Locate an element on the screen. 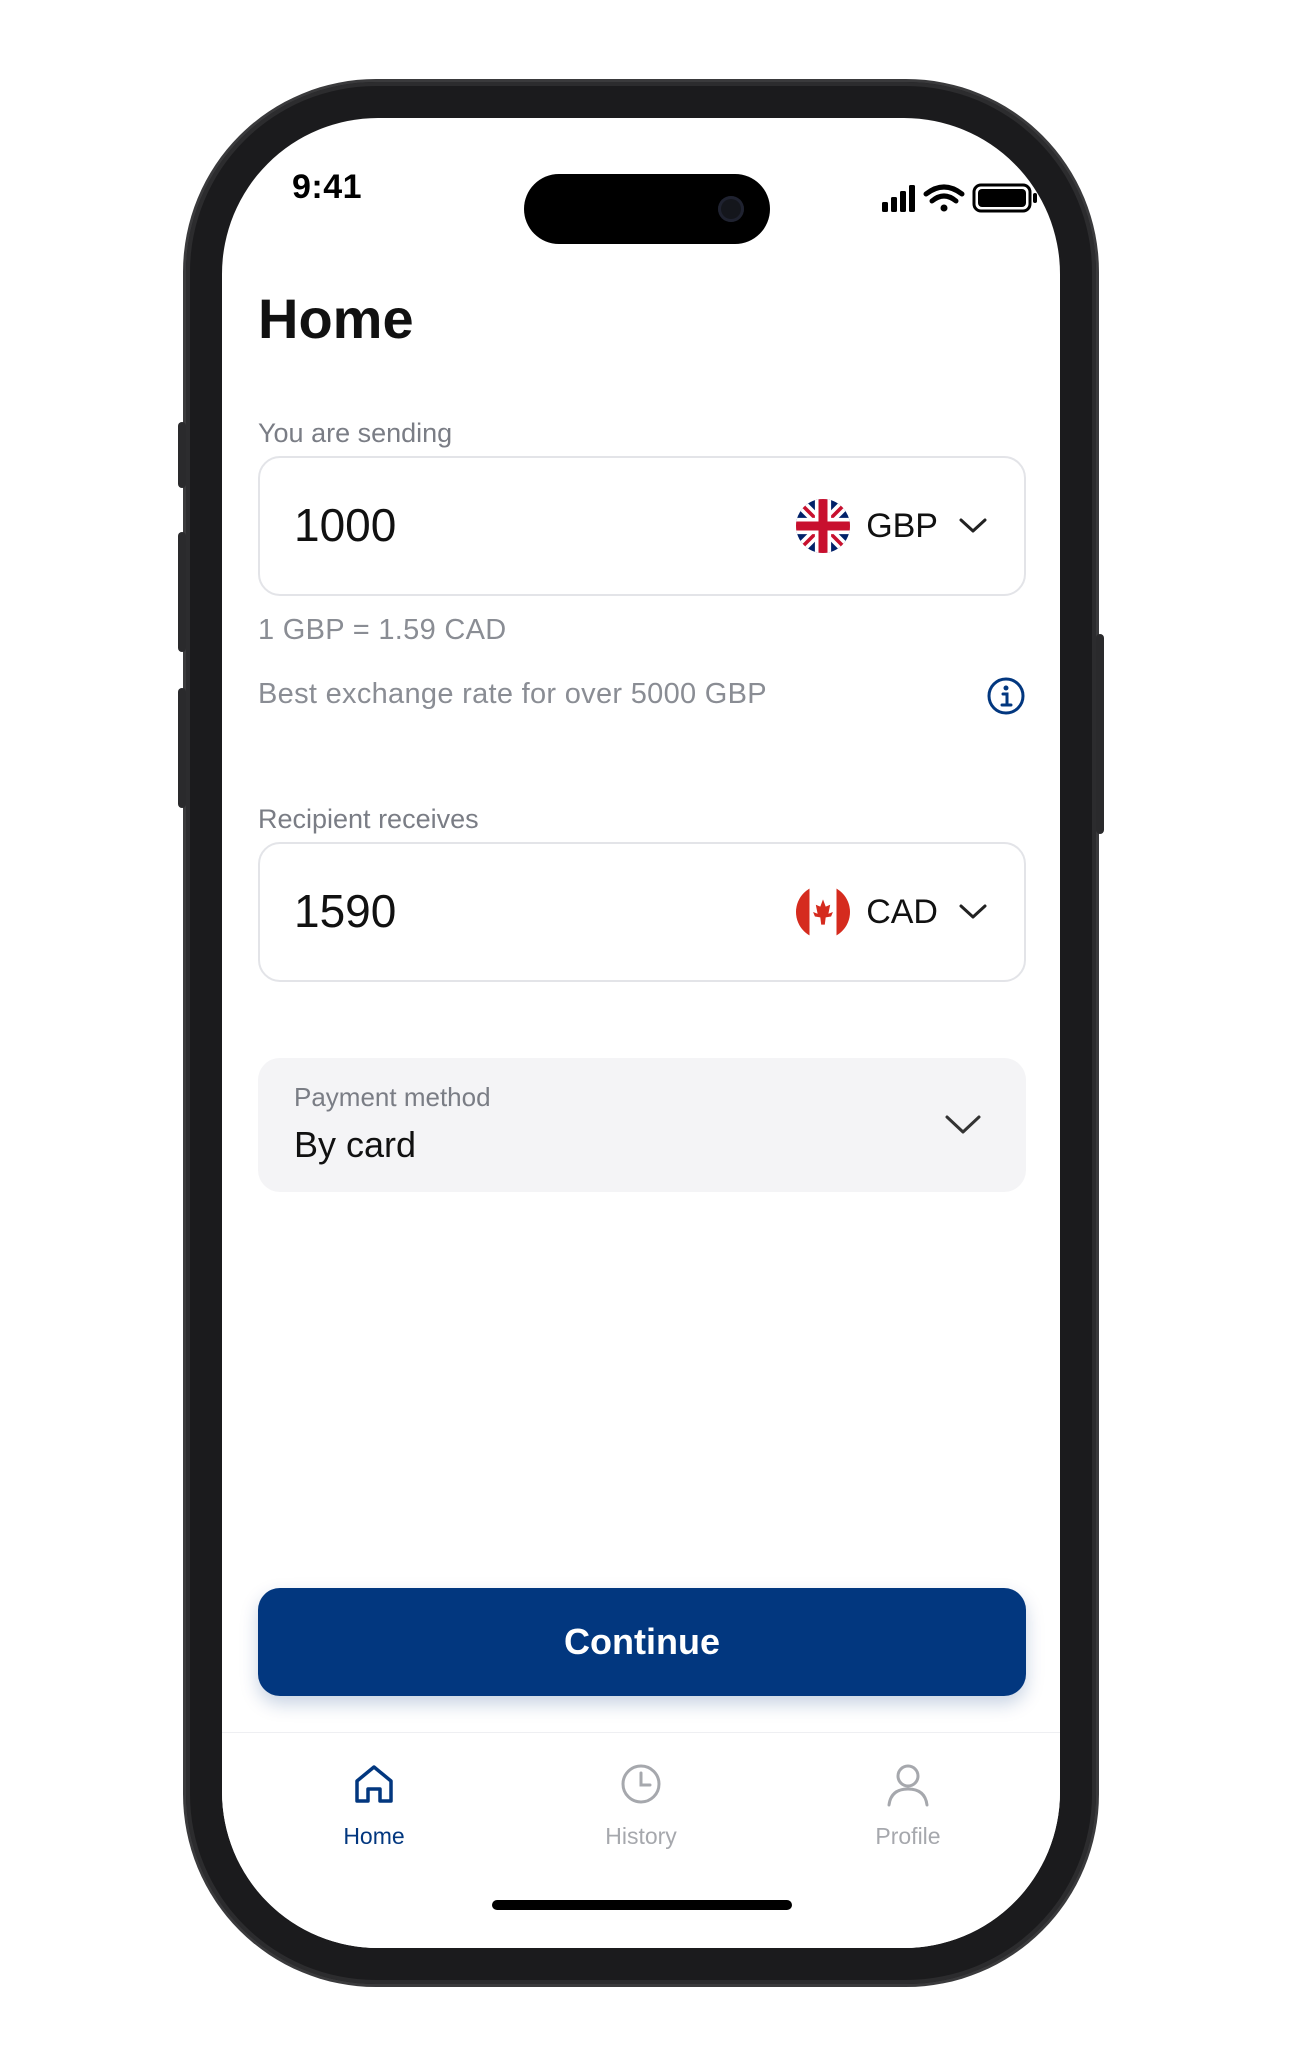 This screenshot has width=1304, height=2064. receiving-amount-field: 1590 CAD is located at coordinates (642, 912).